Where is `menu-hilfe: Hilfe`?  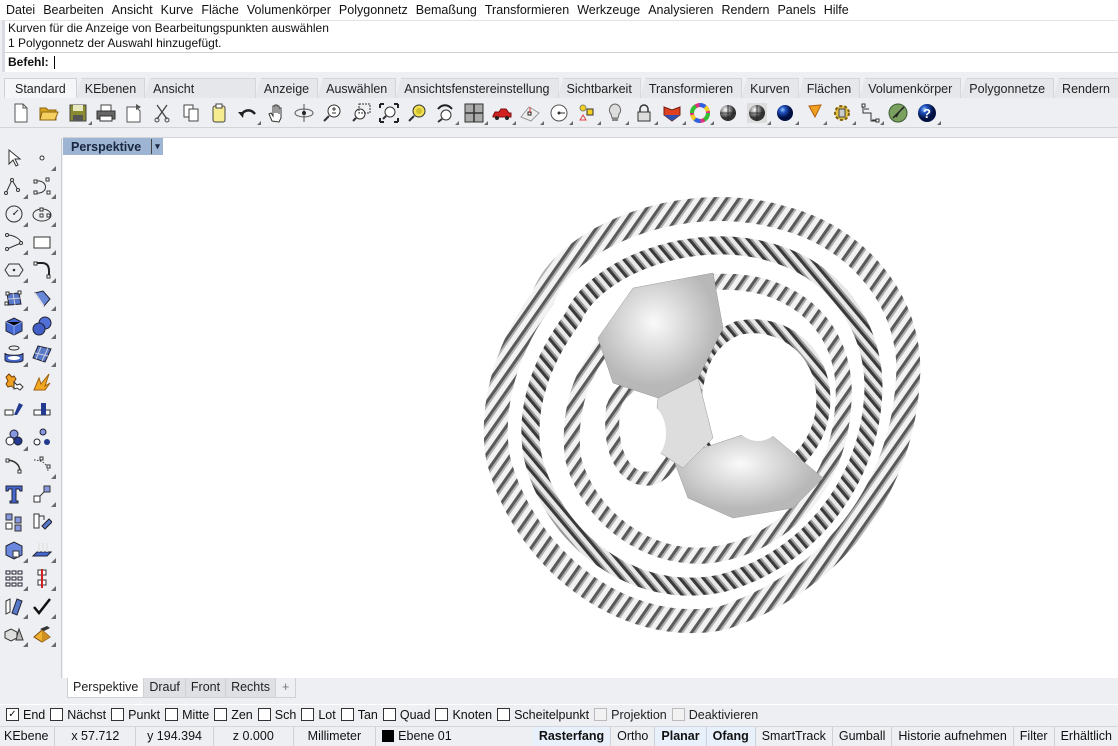
menu-hilfe: Hilfe is located at coordinates (836, 10).